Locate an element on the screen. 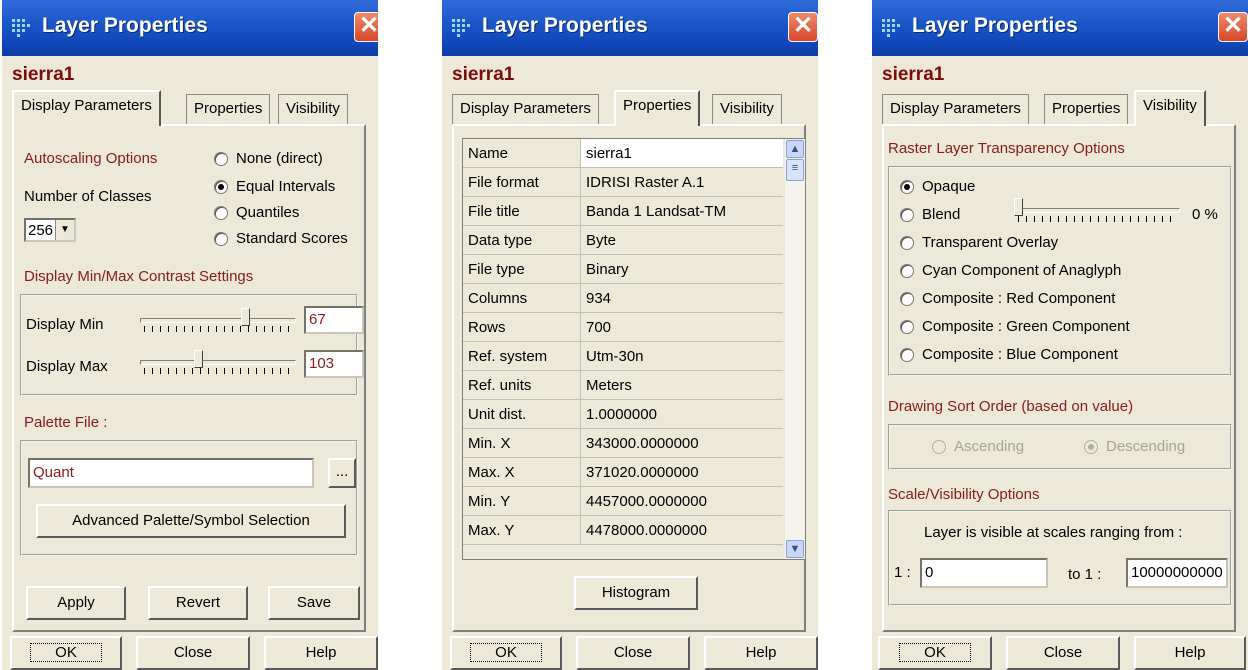 This screenshot has height=670, width=1248. advanced-palette-button: Advanced Palette/Symbol Selection is located at coordinates (191, 521).